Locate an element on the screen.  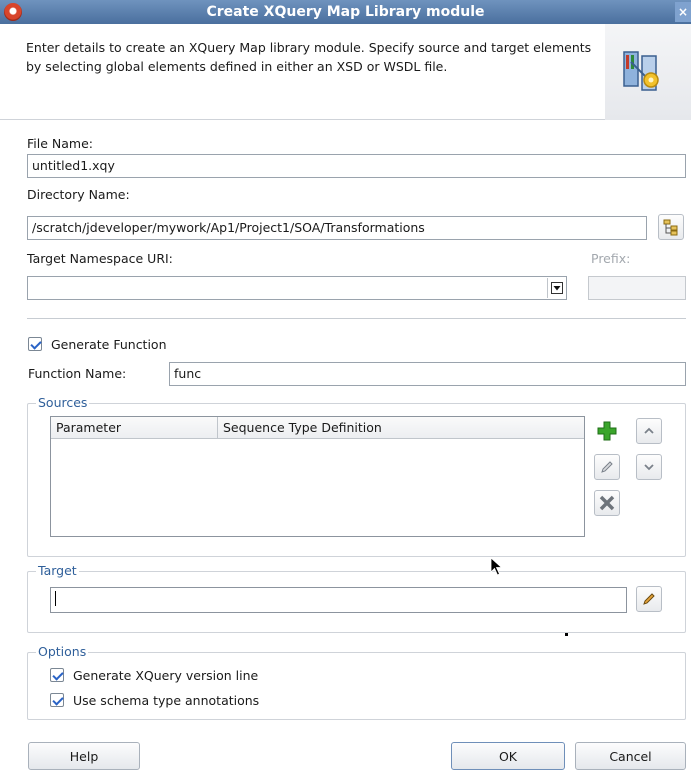
schema-annotations-label: Use schema type annotations is located at coordinates (166, 700).